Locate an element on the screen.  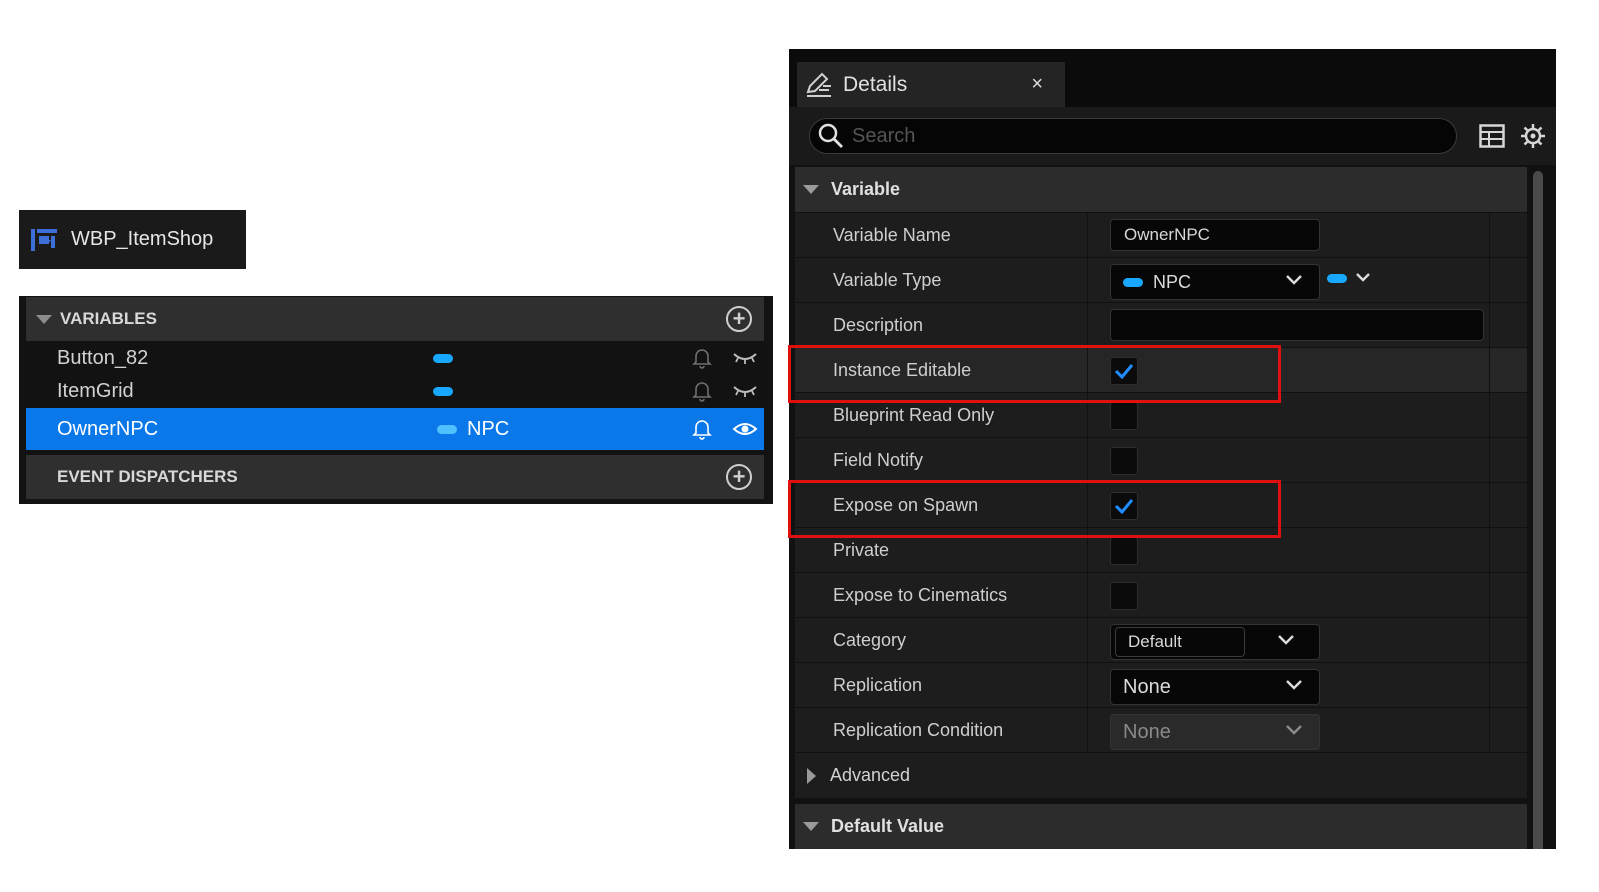
property-label: Replication is located at coordinates (878, 685).